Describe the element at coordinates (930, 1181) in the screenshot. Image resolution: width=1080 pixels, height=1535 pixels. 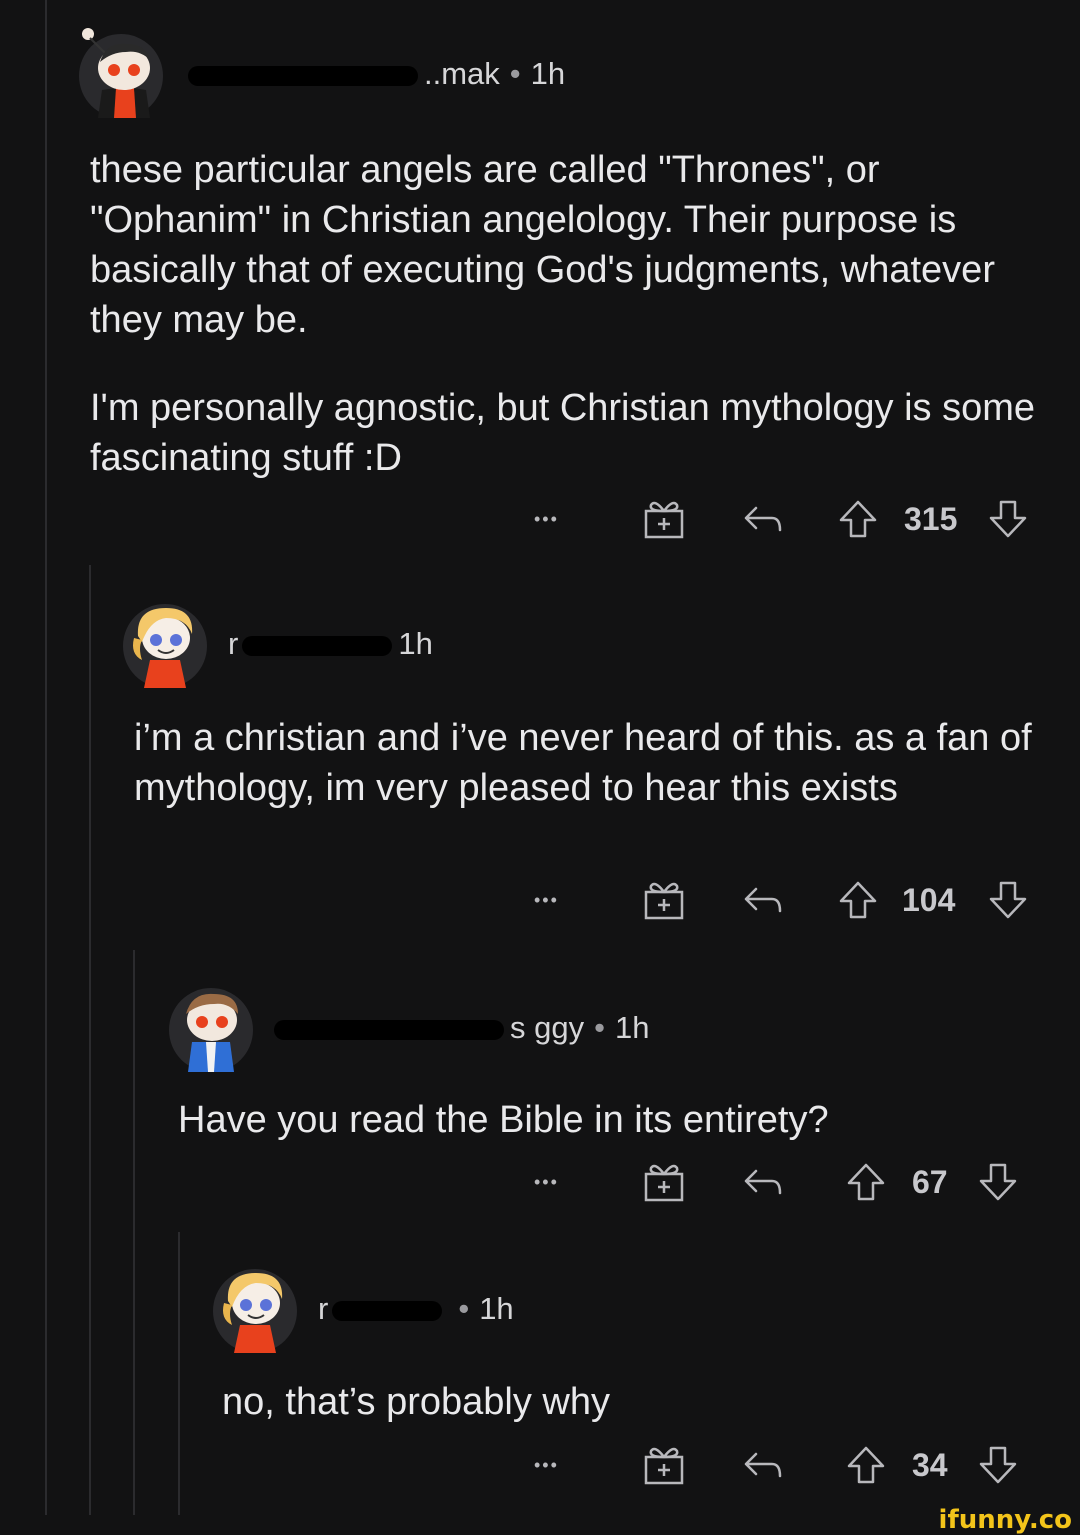
I see `vote-score: 67` at that location.